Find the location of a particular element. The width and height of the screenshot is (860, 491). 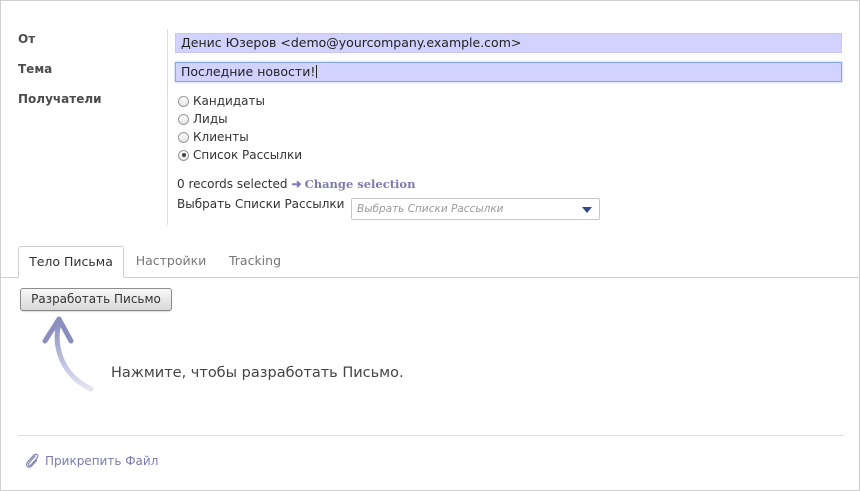

recipient-option-candidates: Кандидаты is located at coordinates (221, 101).